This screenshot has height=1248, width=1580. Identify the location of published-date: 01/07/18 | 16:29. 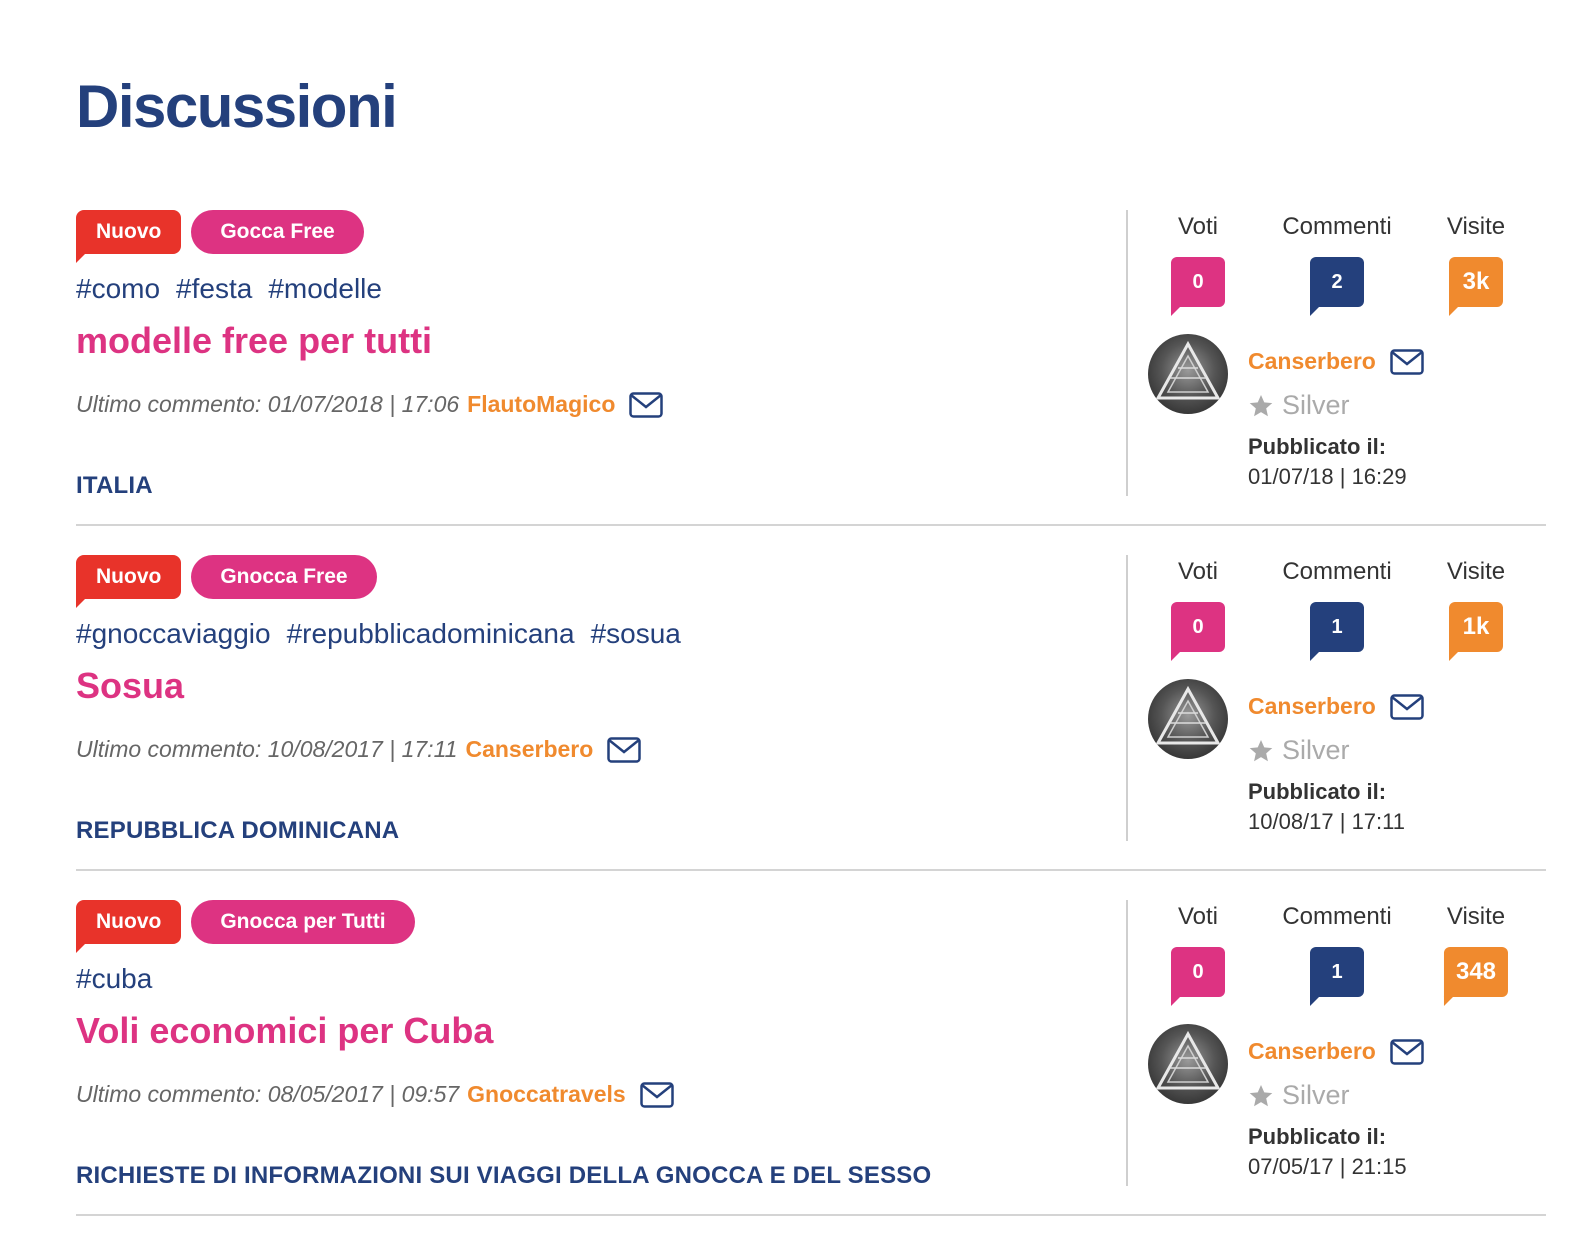
(1327, 476).